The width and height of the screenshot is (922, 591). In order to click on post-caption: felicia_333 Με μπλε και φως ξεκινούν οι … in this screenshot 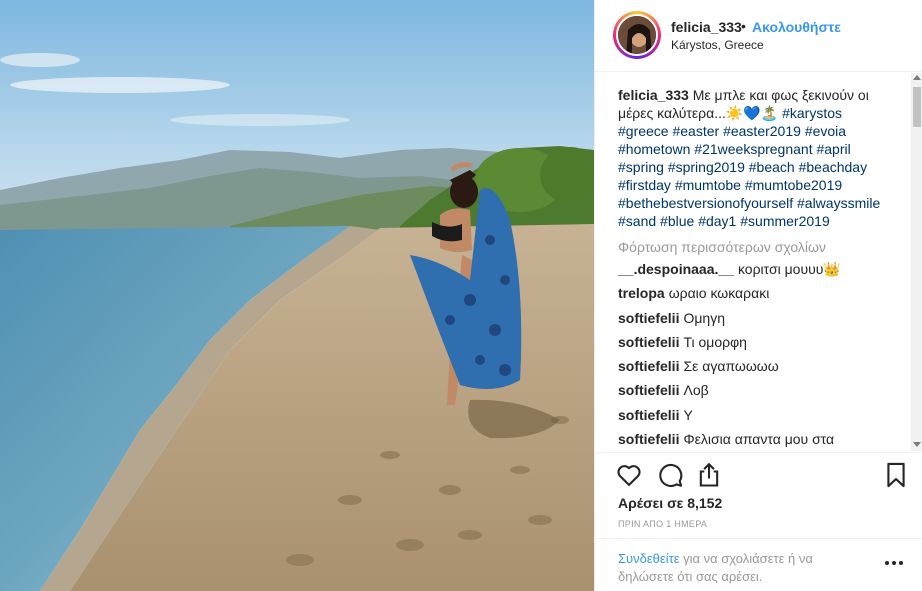, I will do `click(753, 158)`.